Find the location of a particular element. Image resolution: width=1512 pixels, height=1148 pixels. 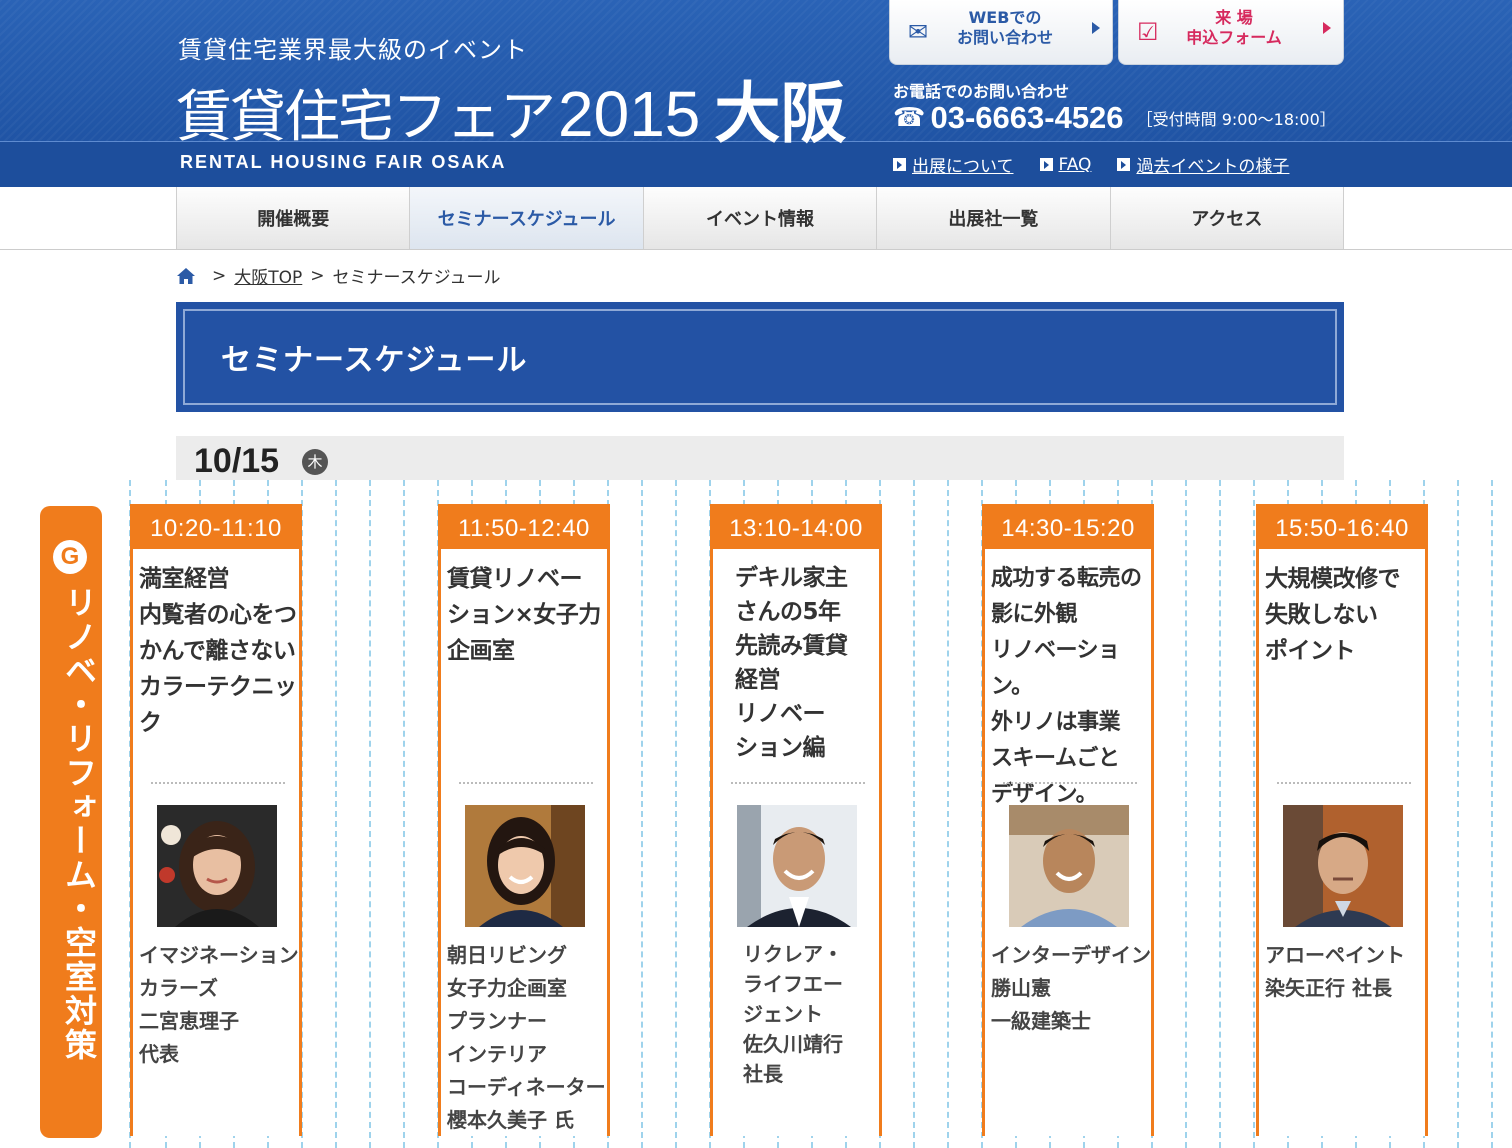

global-nav: 開催概要 セミナースケジュール イベント情報 出展社一覧 アクセス is located at coordinates (756, 218).